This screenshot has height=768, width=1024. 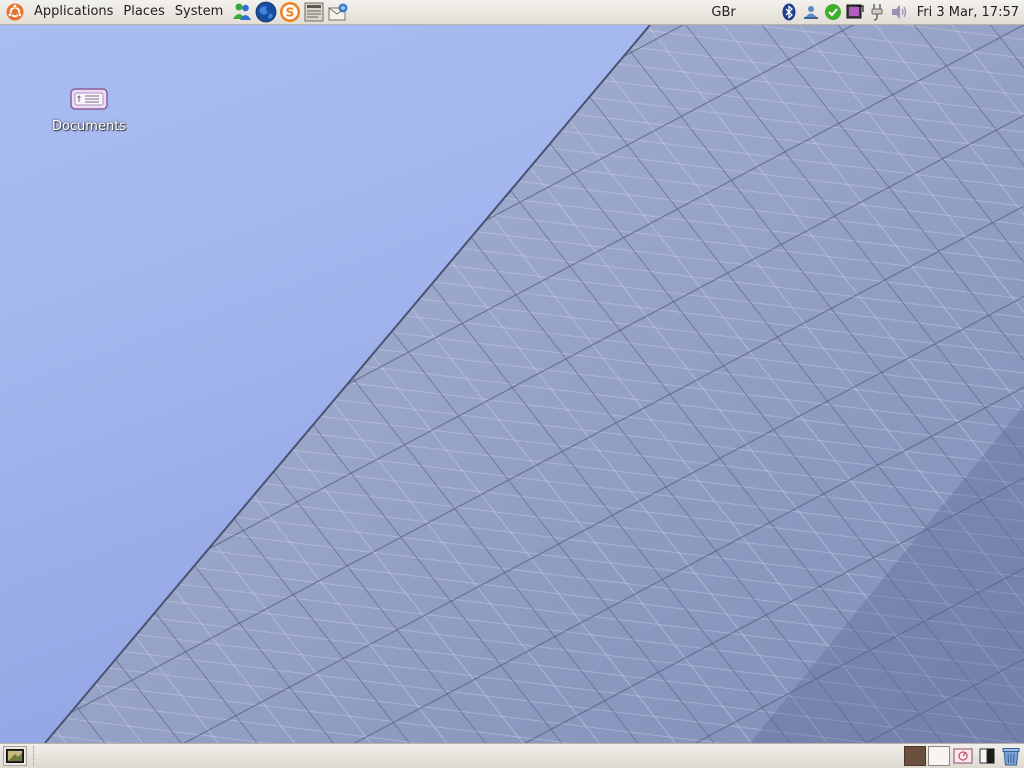 I want to click on skype-icon: S, so click(x=290, y=12).